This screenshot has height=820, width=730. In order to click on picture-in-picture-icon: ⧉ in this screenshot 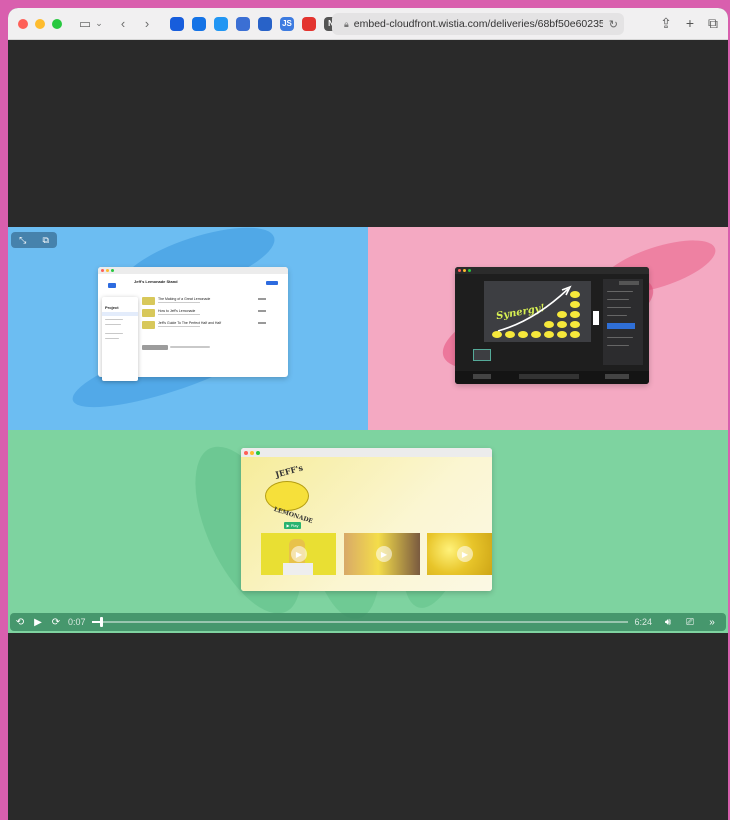, I will do `click(45, 240)`.